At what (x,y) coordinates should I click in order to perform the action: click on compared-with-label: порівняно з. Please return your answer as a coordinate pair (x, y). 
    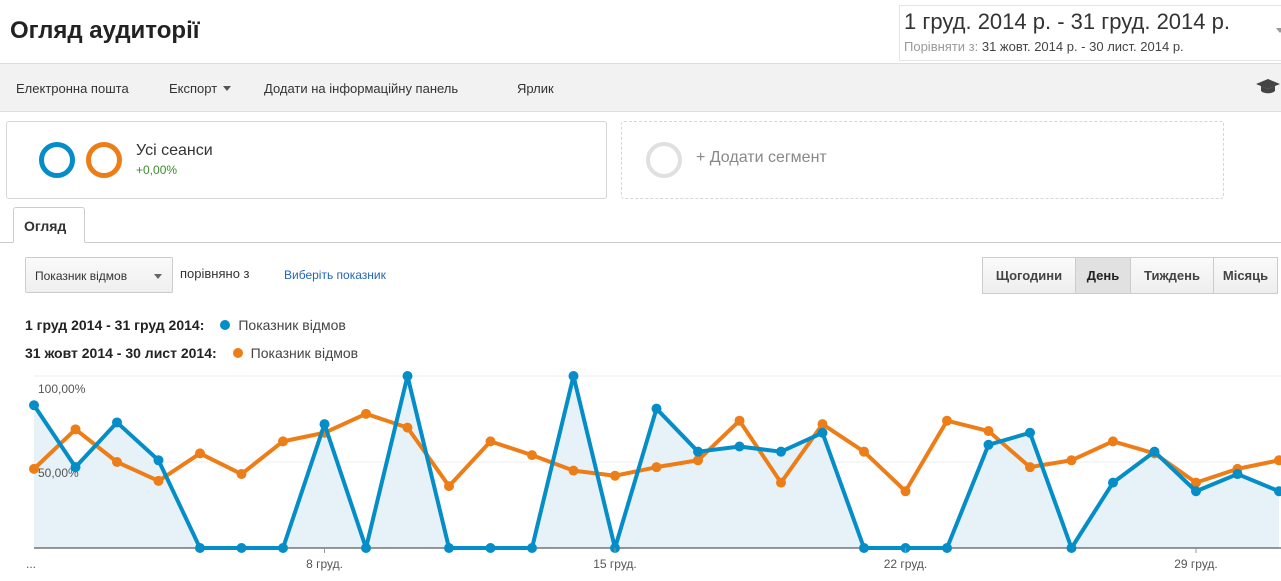
    Looking at the image, I should click on (215, 273).